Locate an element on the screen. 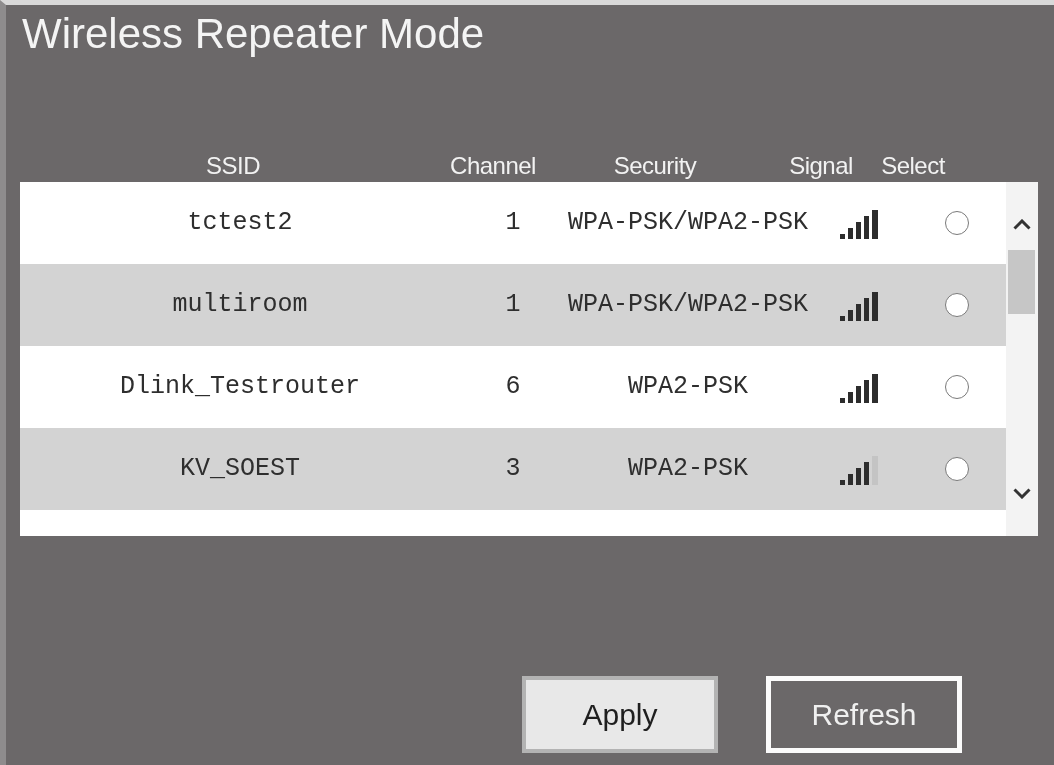  action-button: Apply is located at coordinates (620, 714).